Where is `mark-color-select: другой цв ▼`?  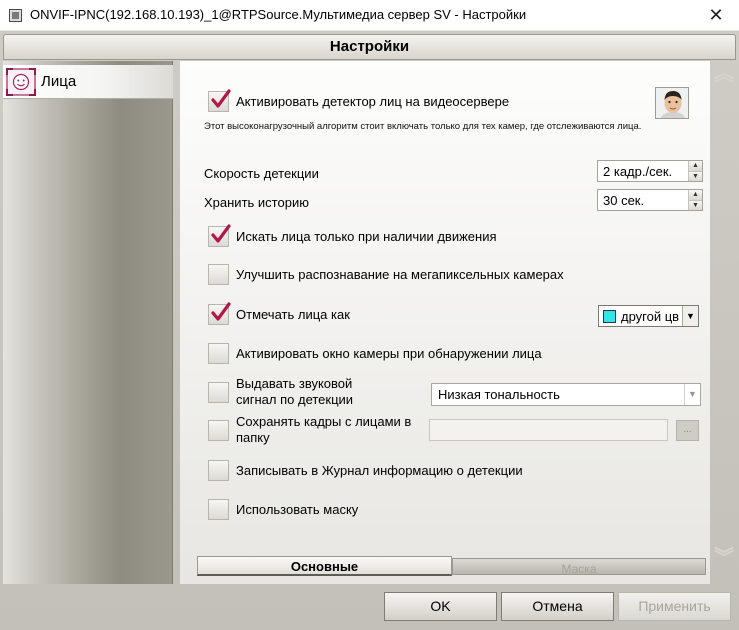
mark-color-select: другой цв ▼ is located at coordinates (648, 316).